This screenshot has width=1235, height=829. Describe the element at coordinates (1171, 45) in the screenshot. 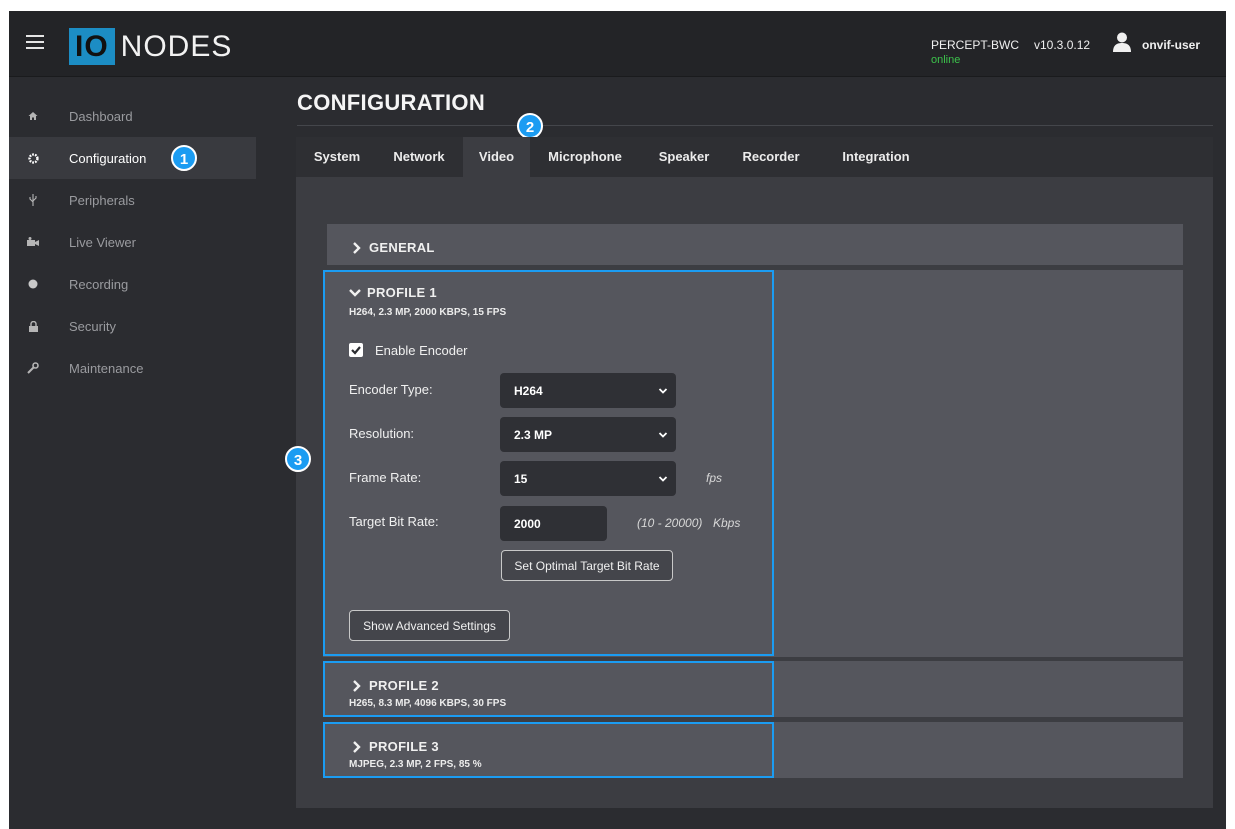

I see `user-name: onvif-user` at that location.